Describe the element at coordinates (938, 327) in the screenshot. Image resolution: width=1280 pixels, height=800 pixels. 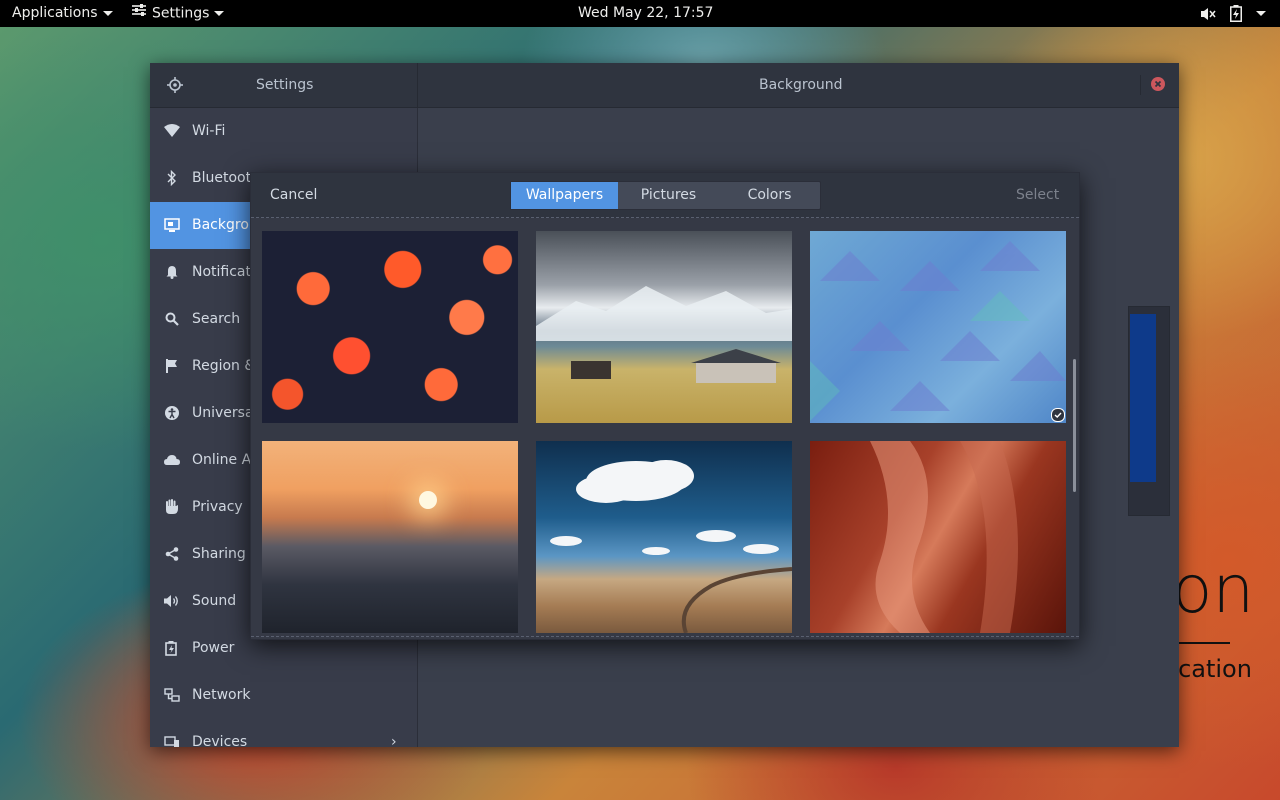
I see `wallpaper-thumbnail-geometric` at that location.